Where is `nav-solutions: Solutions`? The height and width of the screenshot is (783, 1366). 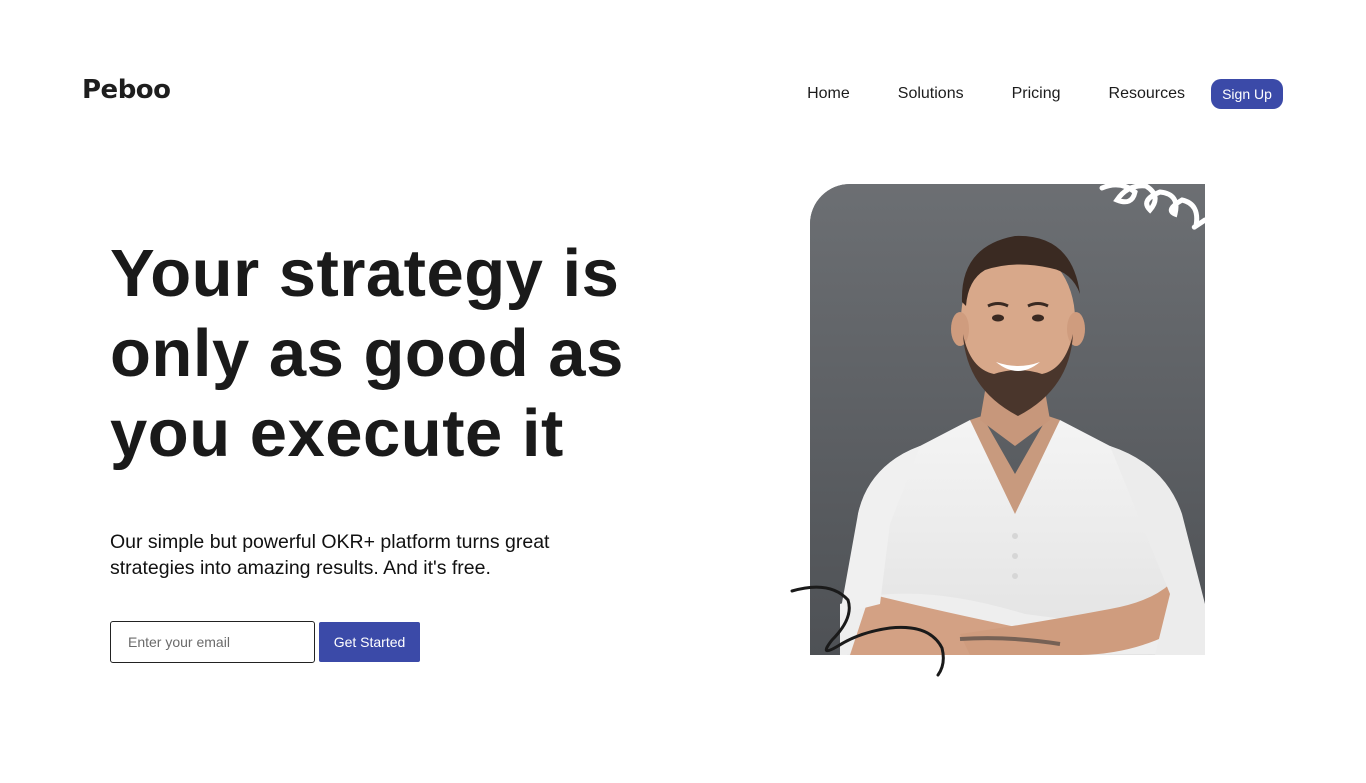 nav-solutions: Solutions is located at coordinates (931, 94).